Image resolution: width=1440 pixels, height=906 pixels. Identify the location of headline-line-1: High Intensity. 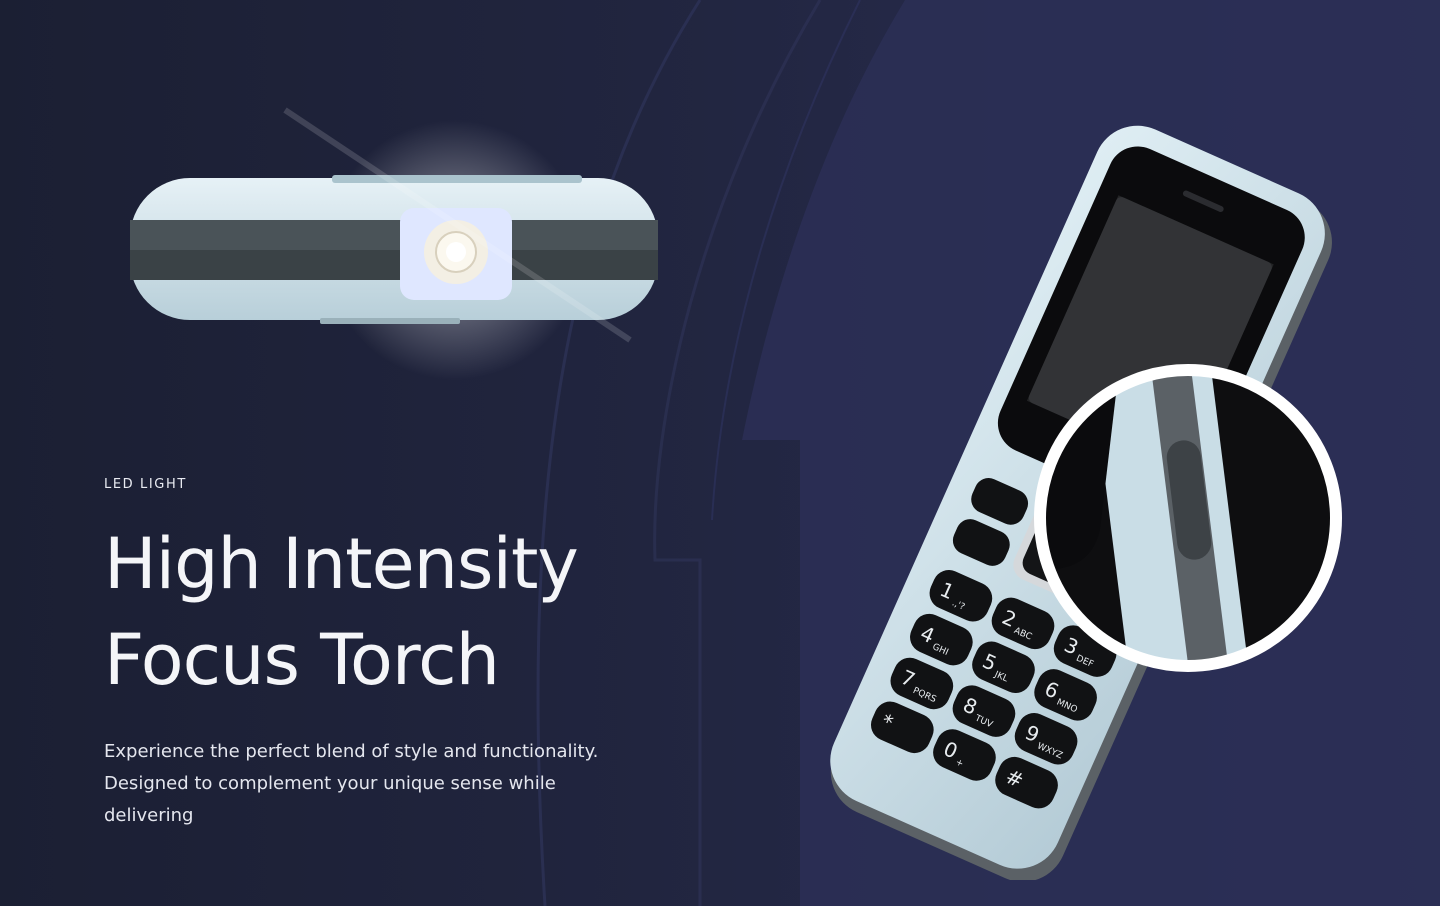
(341, 564).